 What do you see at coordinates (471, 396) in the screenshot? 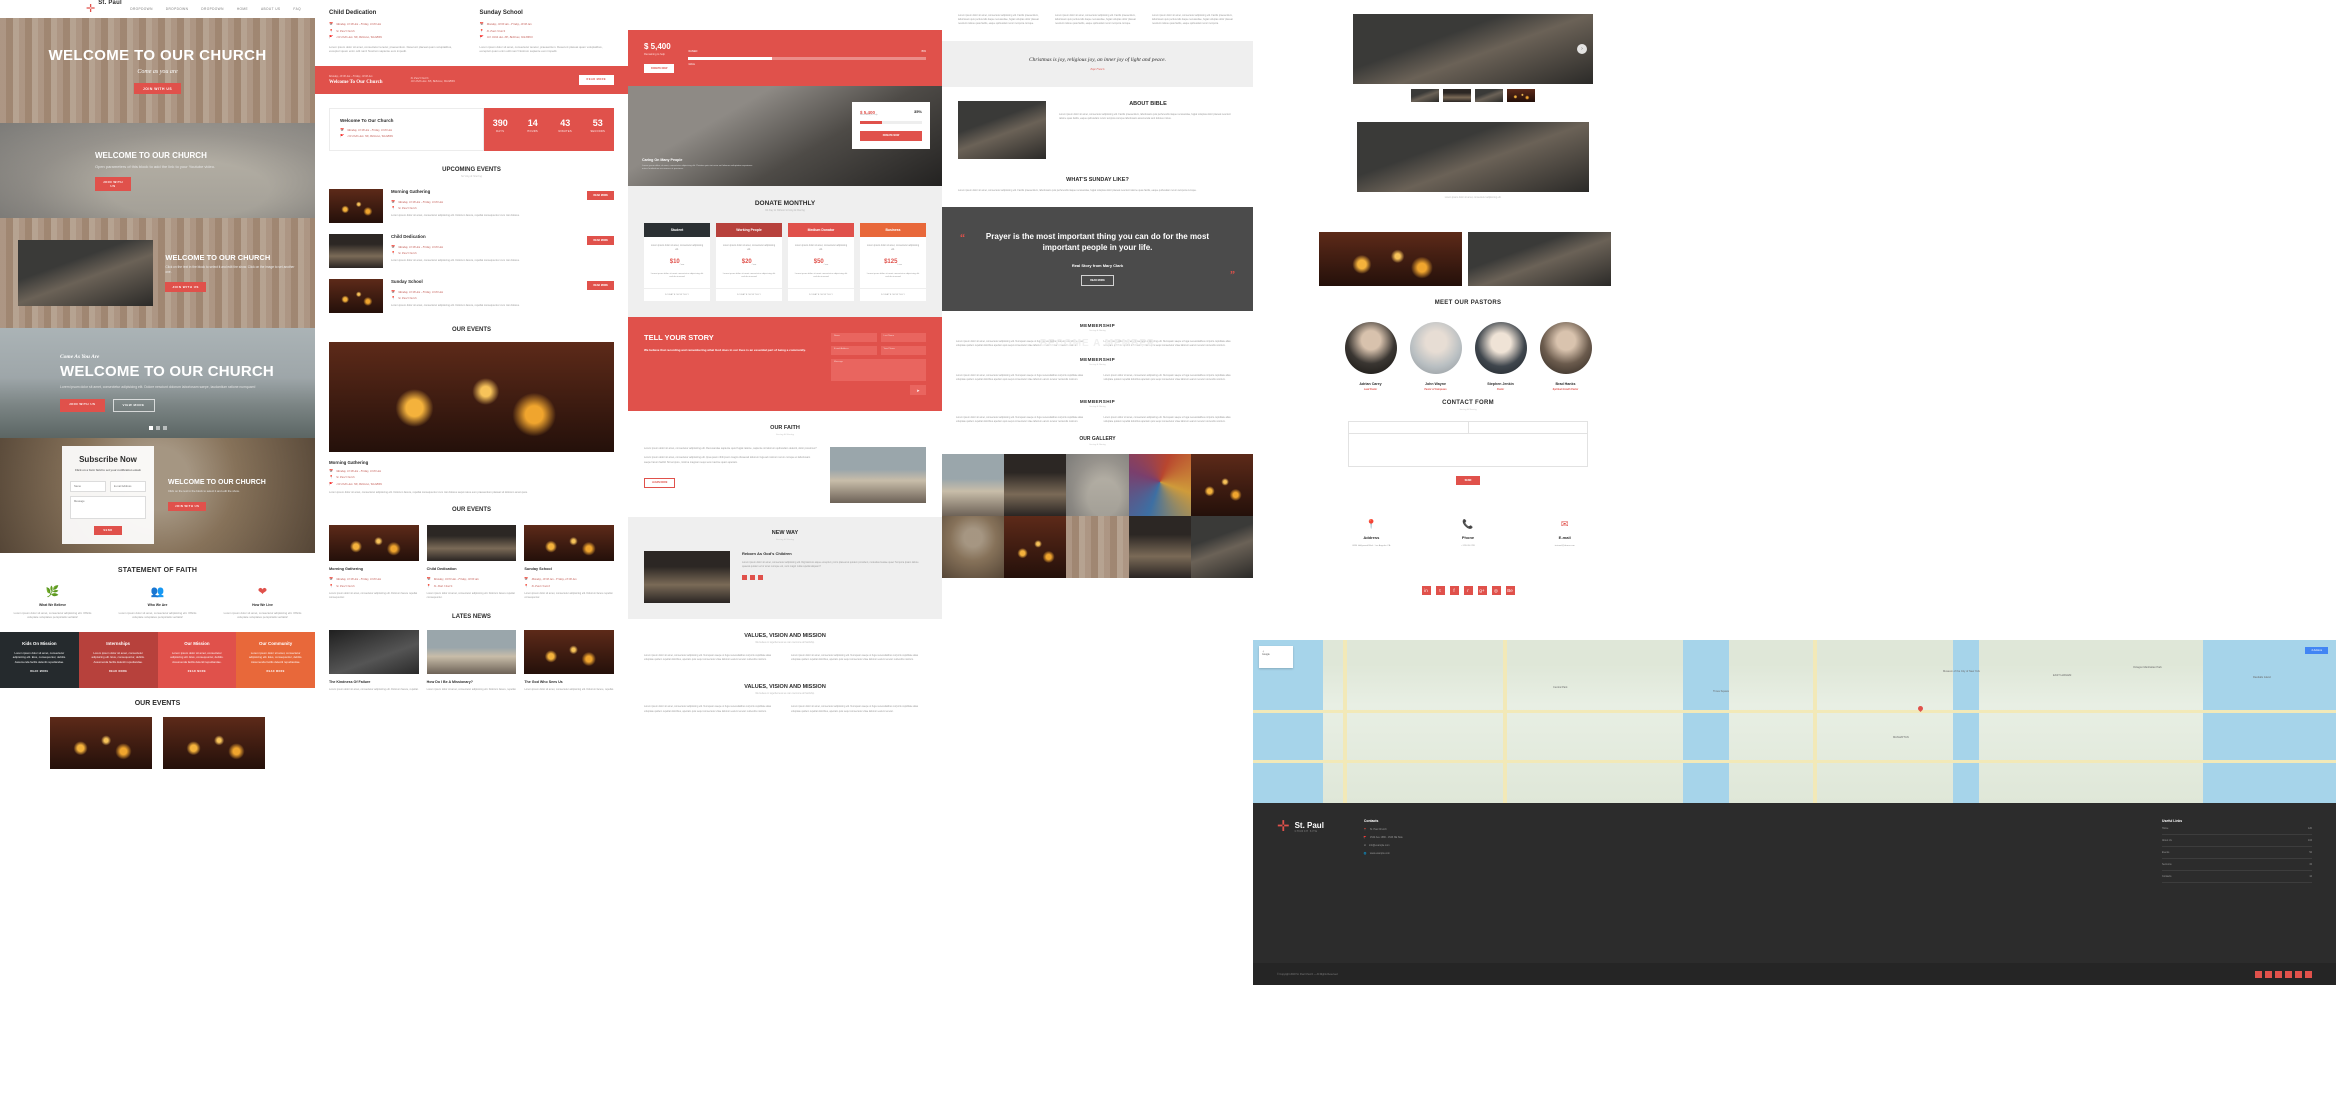
I see `our-events-big-image` at bounding box center [471, 396].